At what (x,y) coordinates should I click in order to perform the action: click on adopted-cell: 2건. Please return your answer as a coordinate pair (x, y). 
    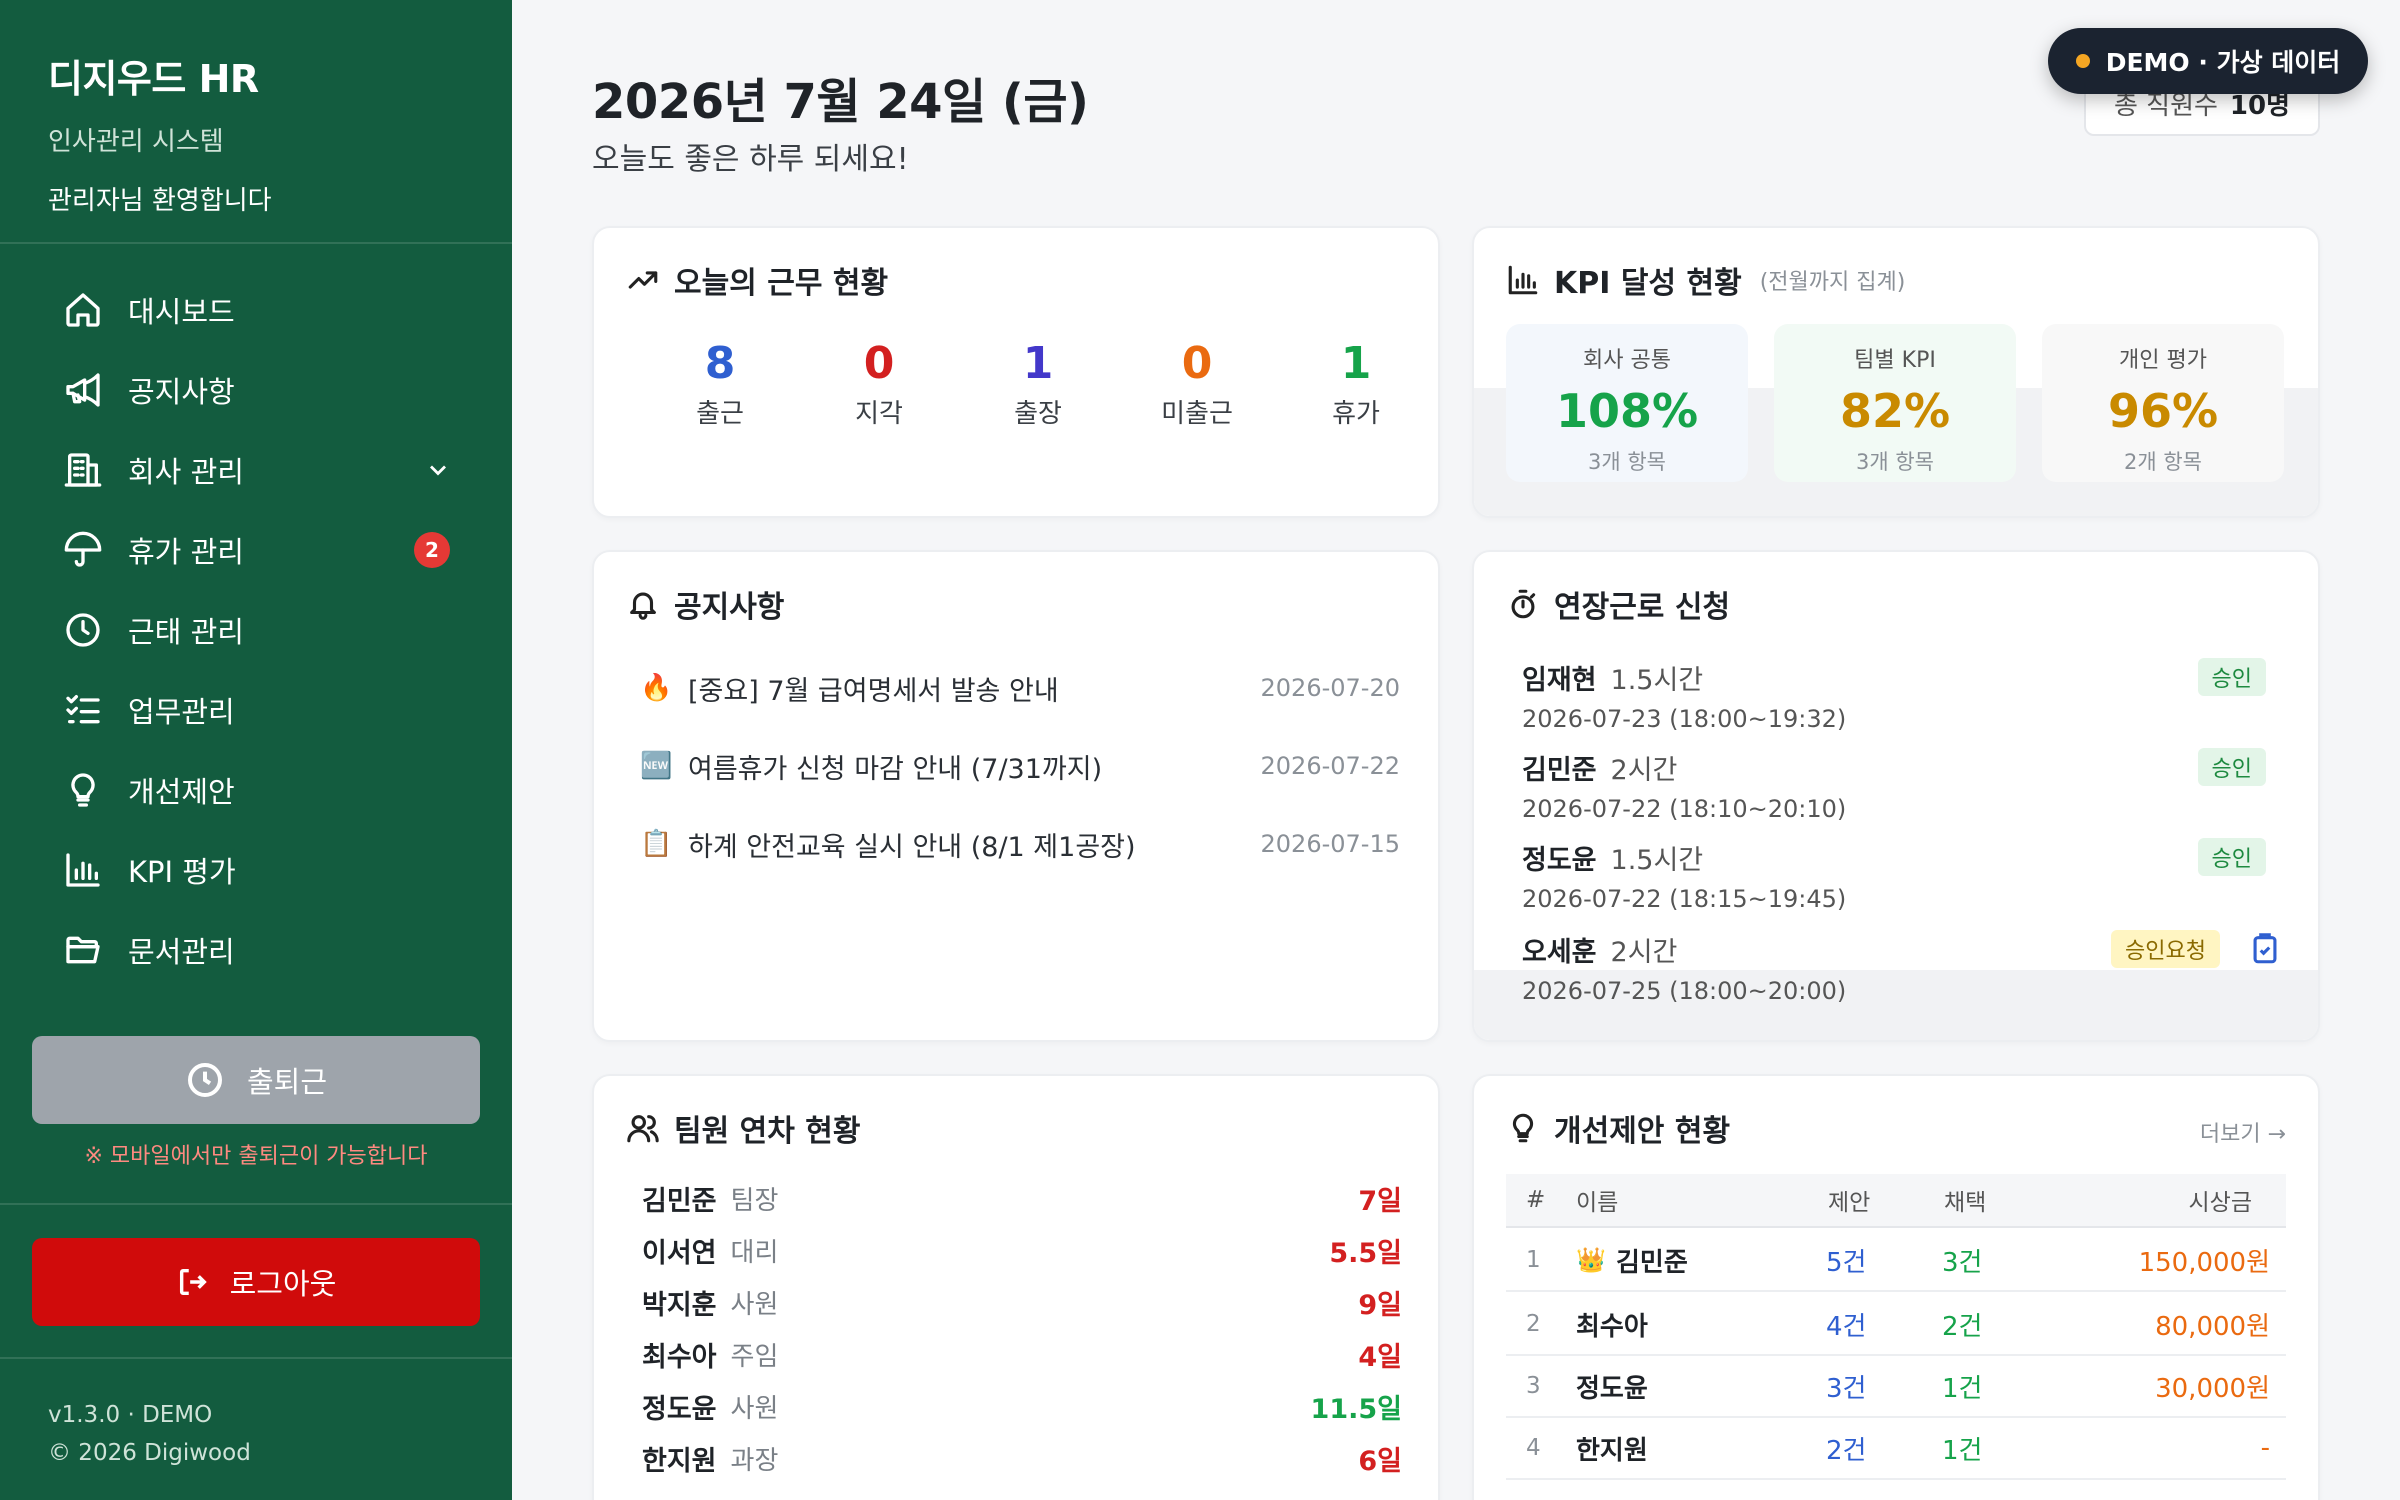
    Looking at the image, I should click on (1962, 1326).